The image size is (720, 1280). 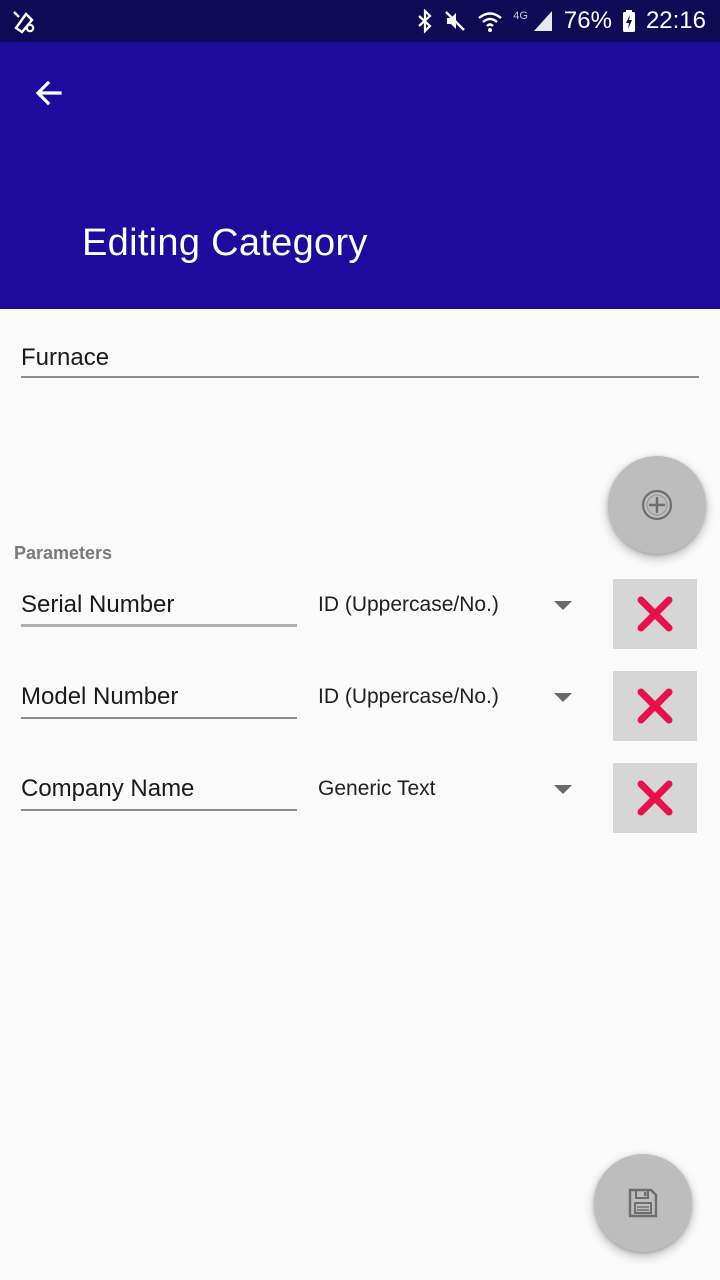 I want to click on network-type-label: 4G, so click(x=520, y=16).